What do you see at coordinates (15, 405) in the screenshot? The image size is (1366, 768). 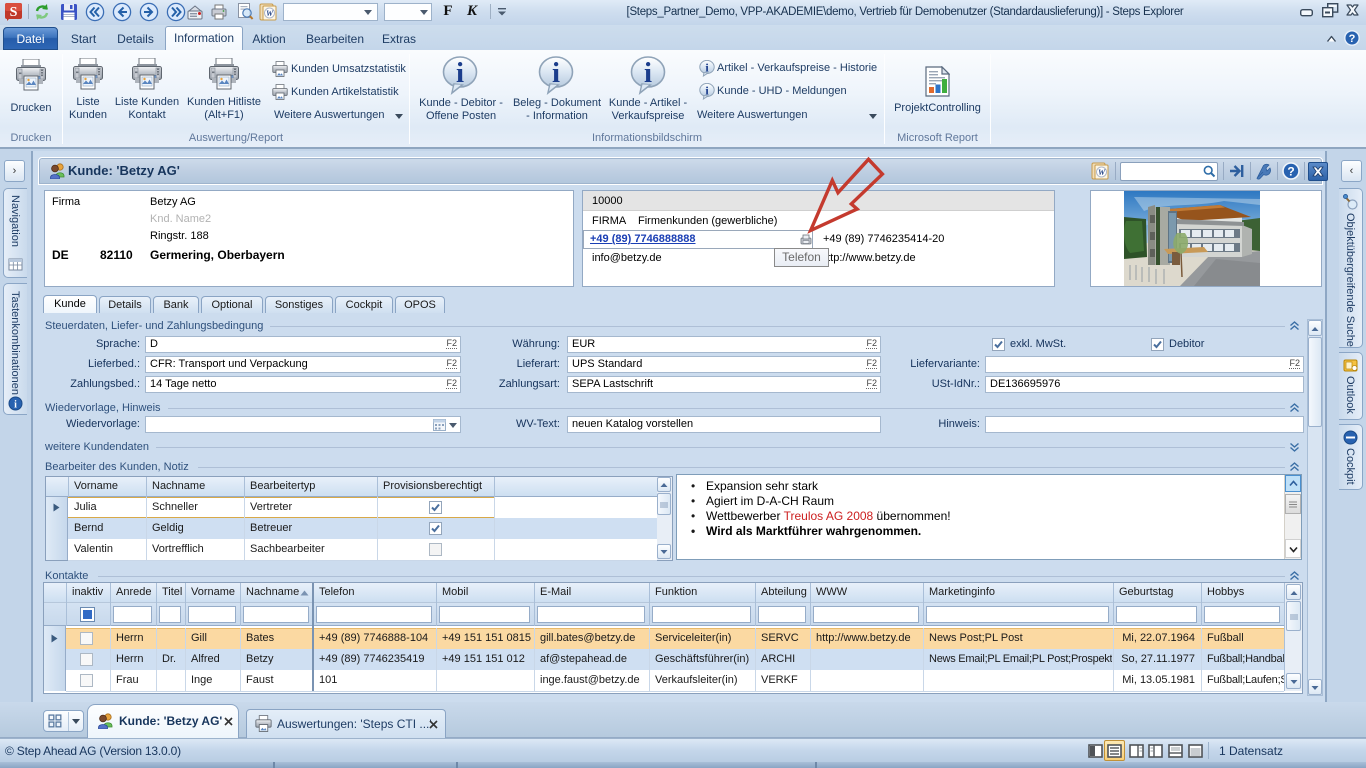 I see `svg-text: i` at bounding box center [15, 405].